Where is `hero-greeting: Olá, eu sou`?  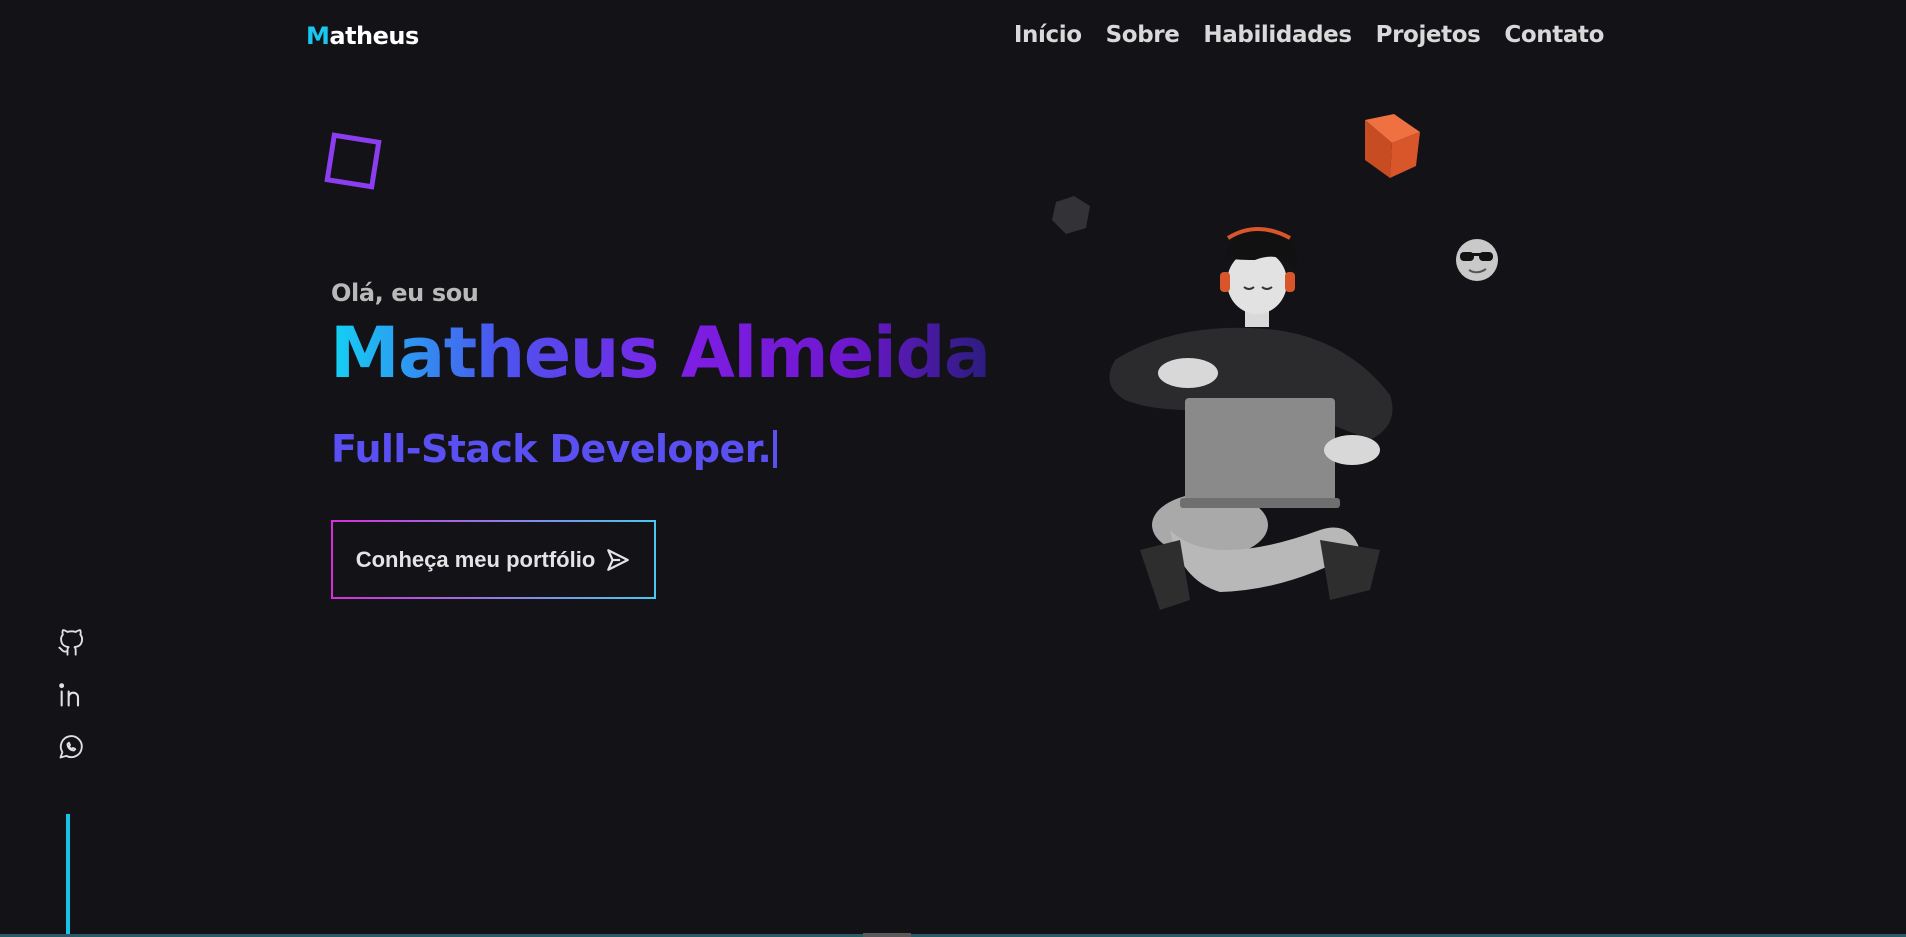
hero-greeting: Olá, eu sou is located at coordinates (405, 293).